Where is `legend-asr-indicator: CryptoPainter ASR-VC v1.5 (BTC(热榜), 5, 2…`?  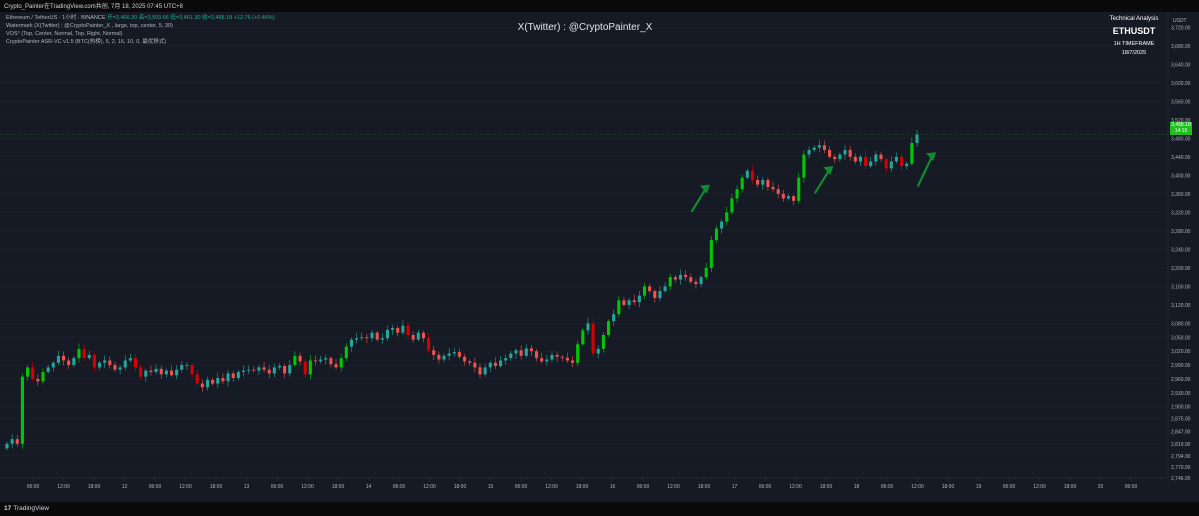
legend-asr-indicator: CryptoPainter ASR-VC v1.5 (BTC(热榜), 5, 2… is located at coordinates (140, 42).